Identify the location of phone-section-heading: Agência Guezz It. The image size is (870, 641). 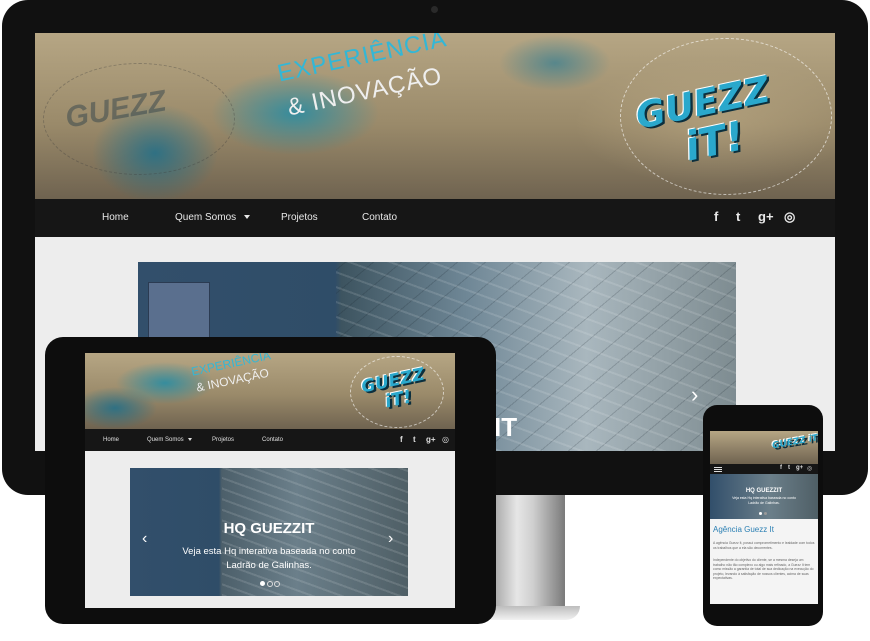
(743, 529).